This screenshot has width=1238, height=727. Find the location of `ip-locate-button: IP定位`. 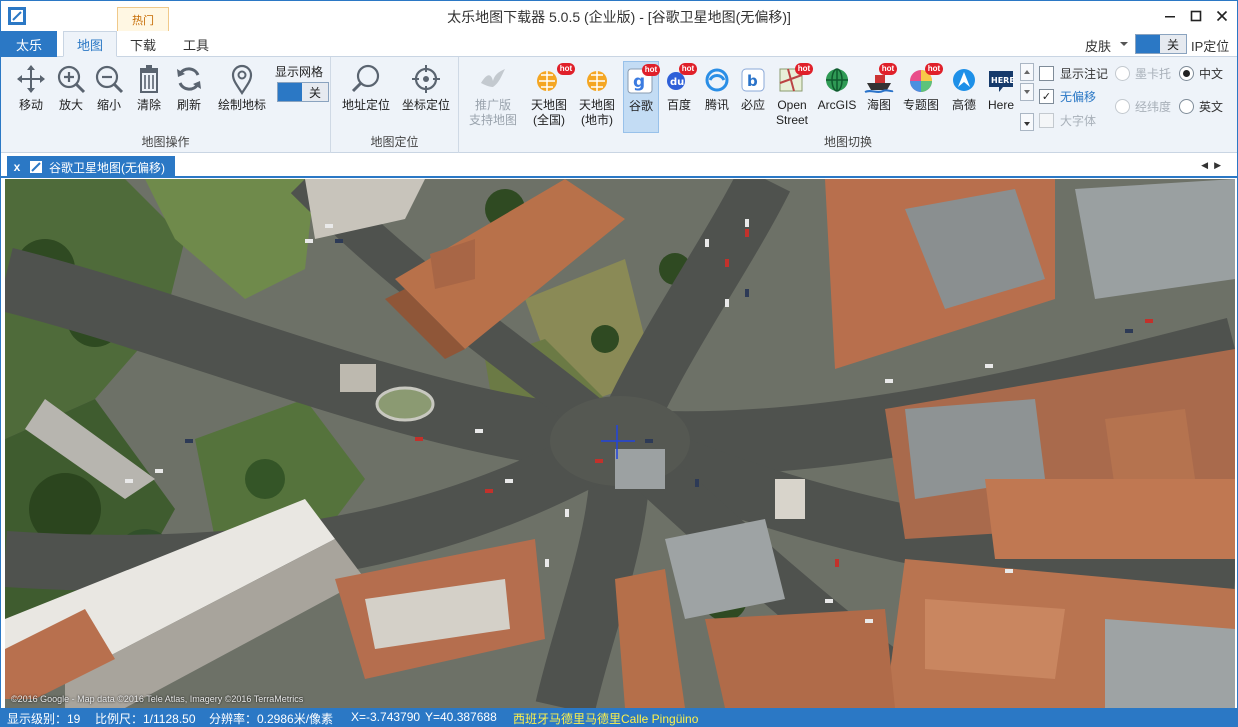

ip-locate-button: IP定位 is located at coordinates (1210, 45).